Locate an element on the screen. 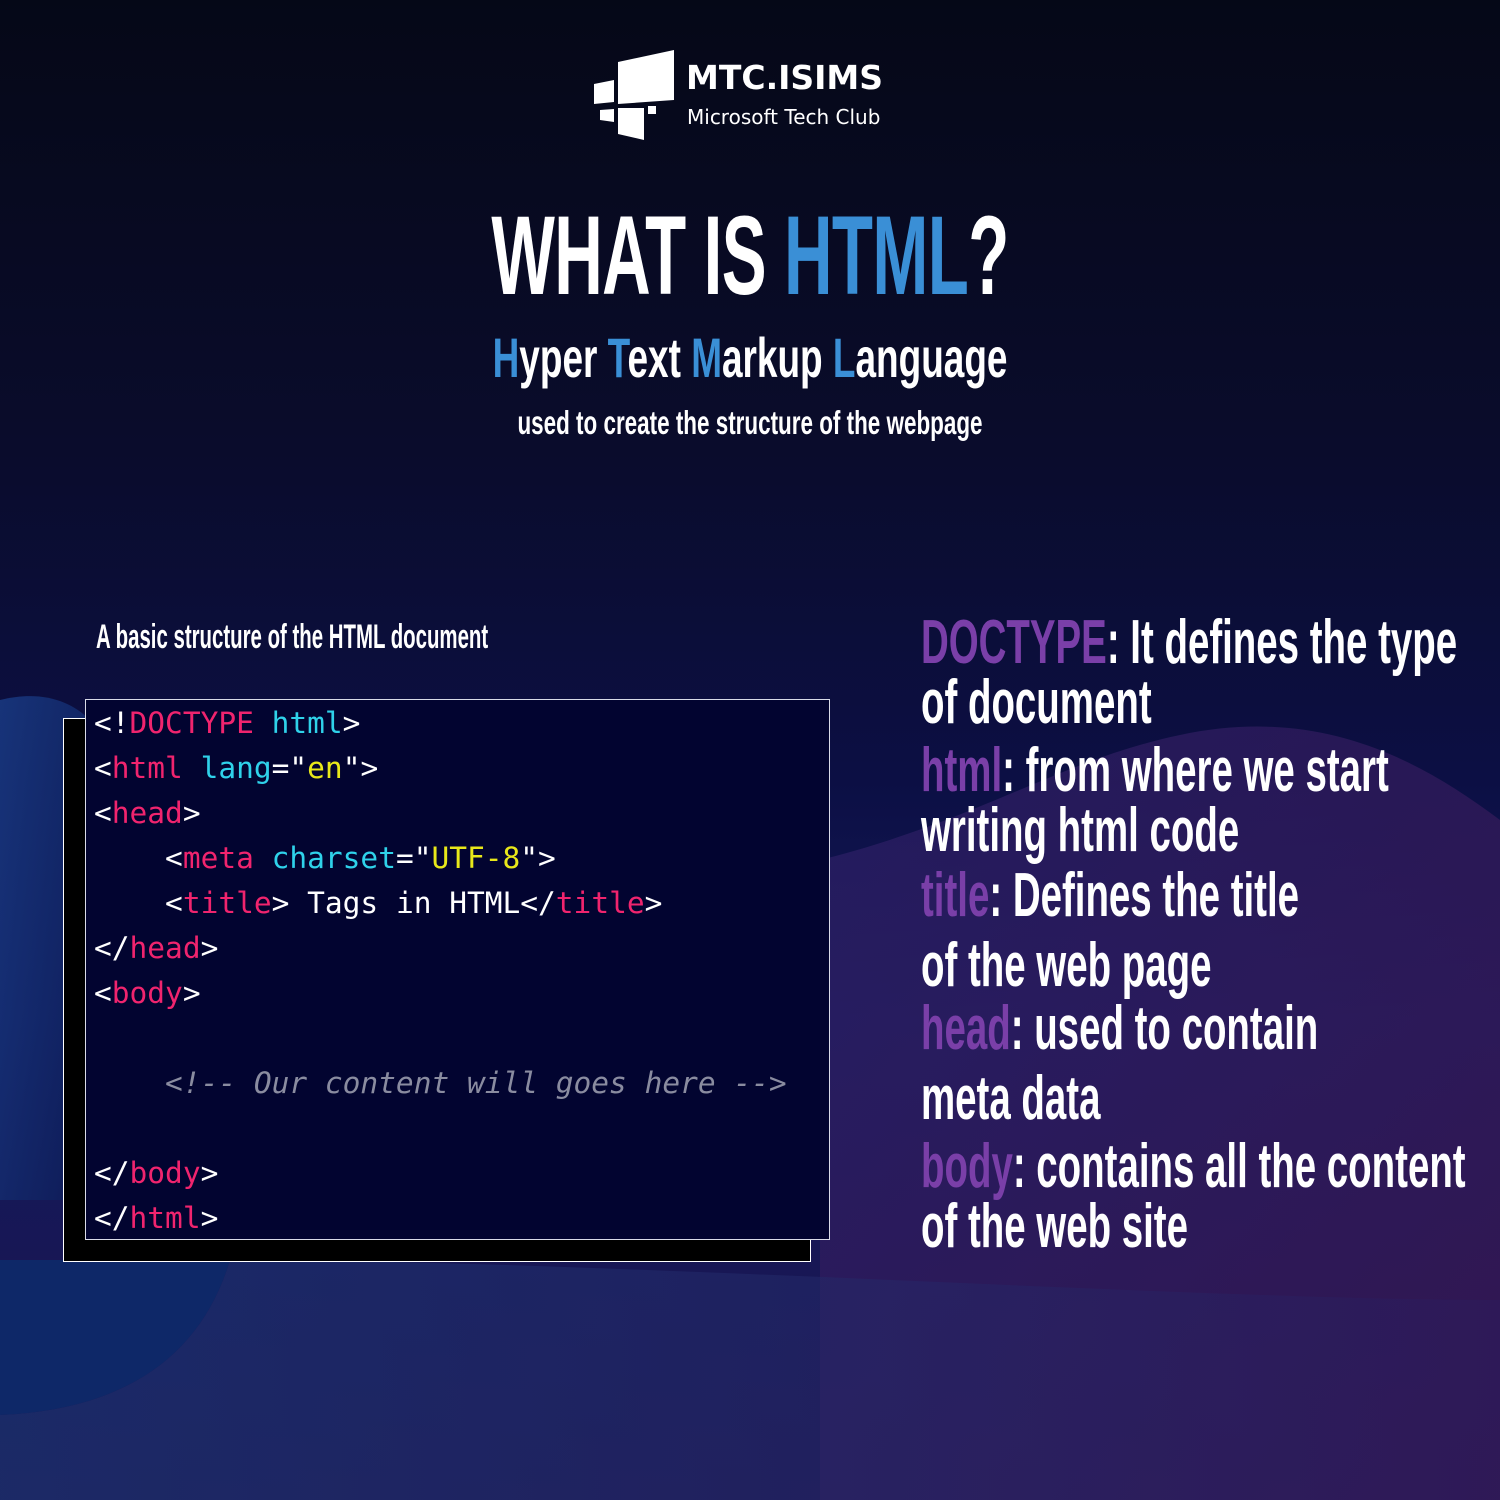 The height and width of the screenshot is (1500, 1500). acronym-initial: H is located at coordinates (506, 357).